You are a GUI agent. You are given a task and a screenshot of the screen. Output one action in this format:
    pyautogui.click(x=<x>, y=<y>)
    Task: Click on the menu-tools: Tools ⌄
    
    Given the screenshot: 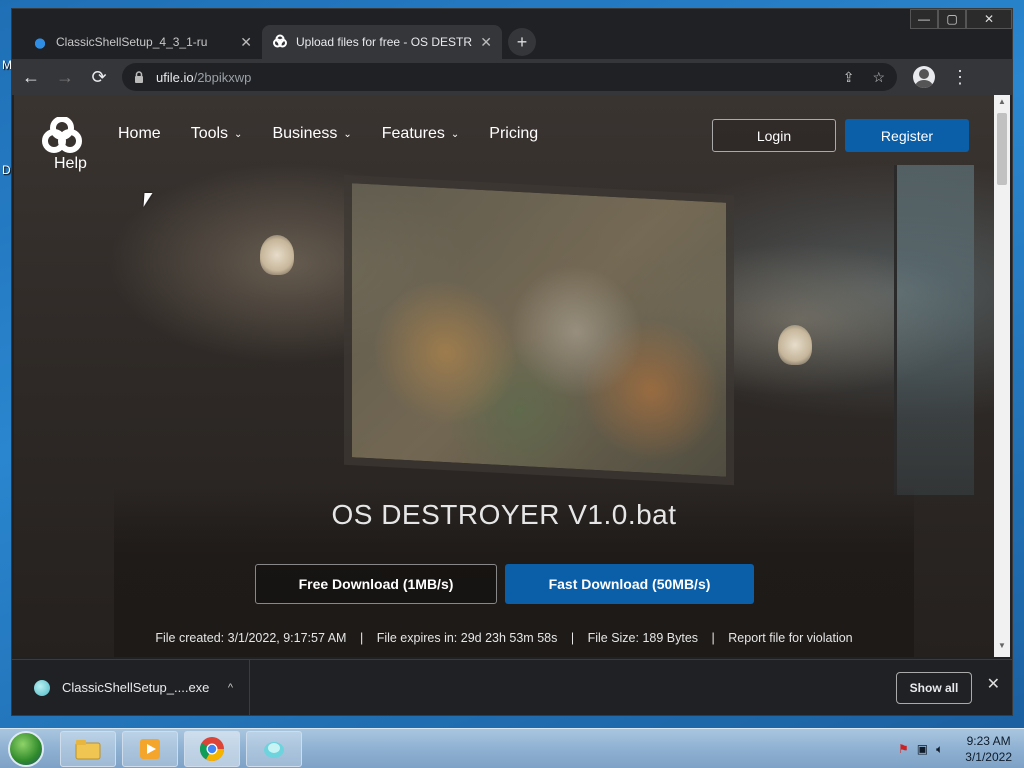 What is the action you would take?
    pyautogui.click(x=217, y=134)
    